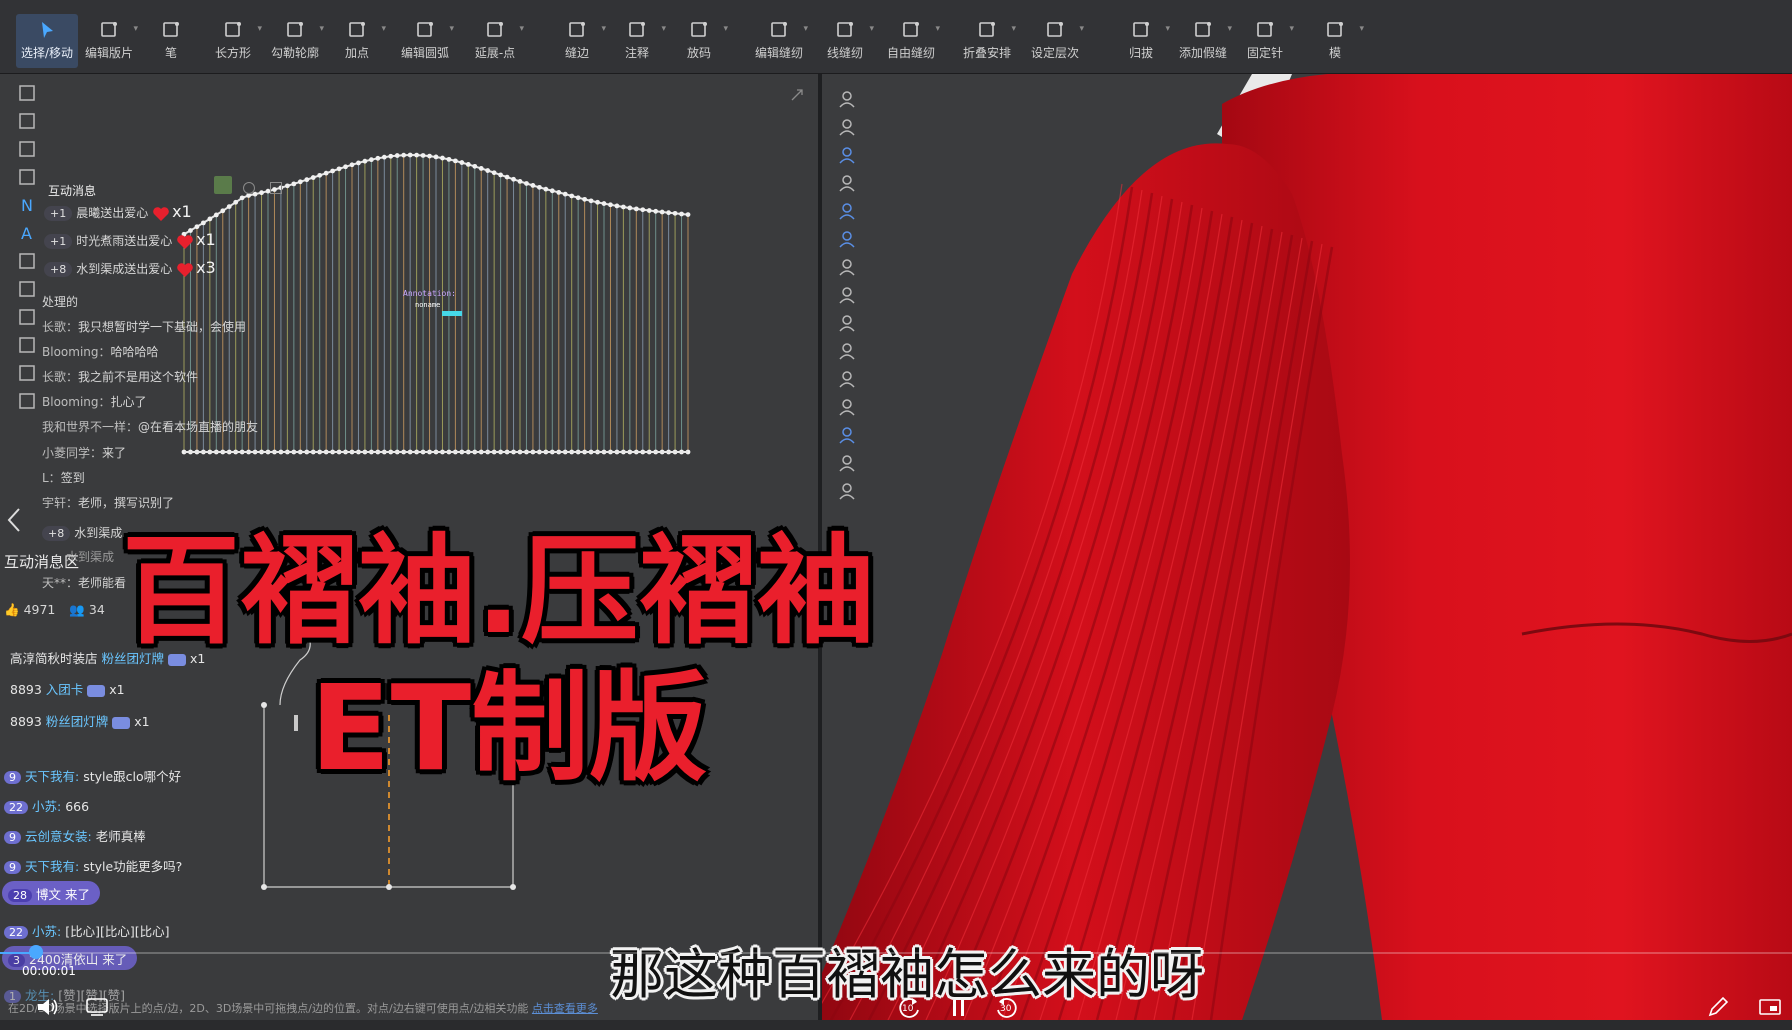 The height and width of the screenshot is (1030, 1792). What do you see at coordinates (109, 41) in the screenshot?
I see `tool-edit-pattern: 编辑版片 ▾` at bounding box center [109, 41].